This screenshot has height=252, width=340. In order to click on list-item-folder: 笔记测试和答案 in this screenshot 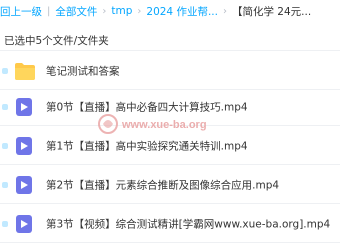, I will do `click(170, 71)`.